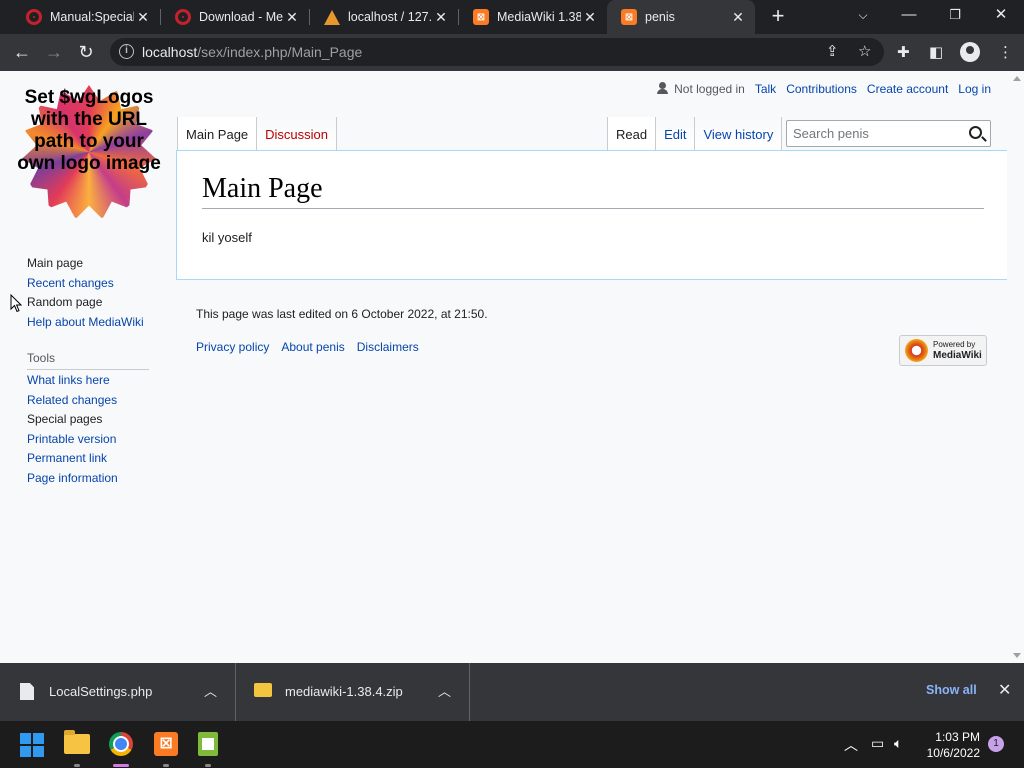  Describe the element at coordinates (632, 134) in the screenshot. I see `tab-read: Read` at that location.